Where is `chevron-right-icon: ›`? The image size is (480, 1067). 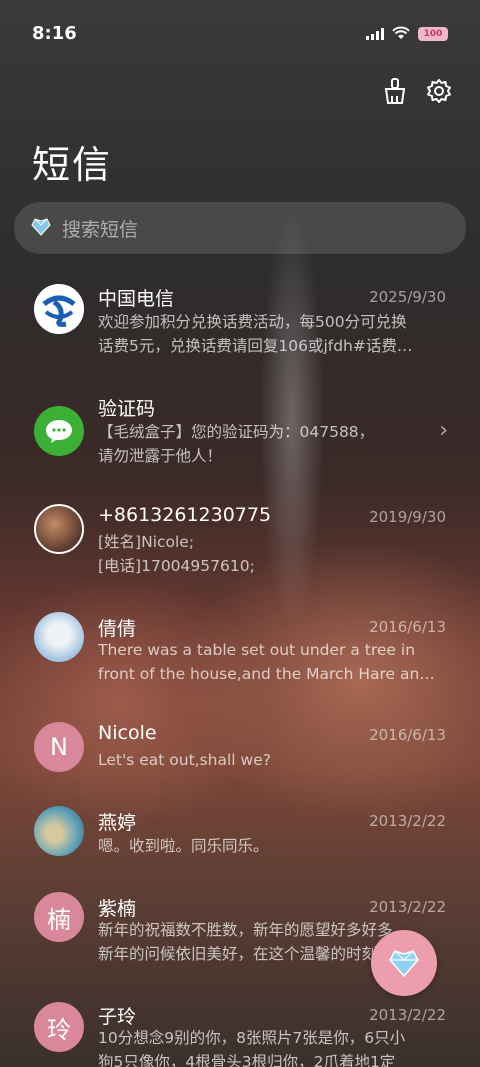 chevron-right-icon: › is located at coordinates (443, 430).